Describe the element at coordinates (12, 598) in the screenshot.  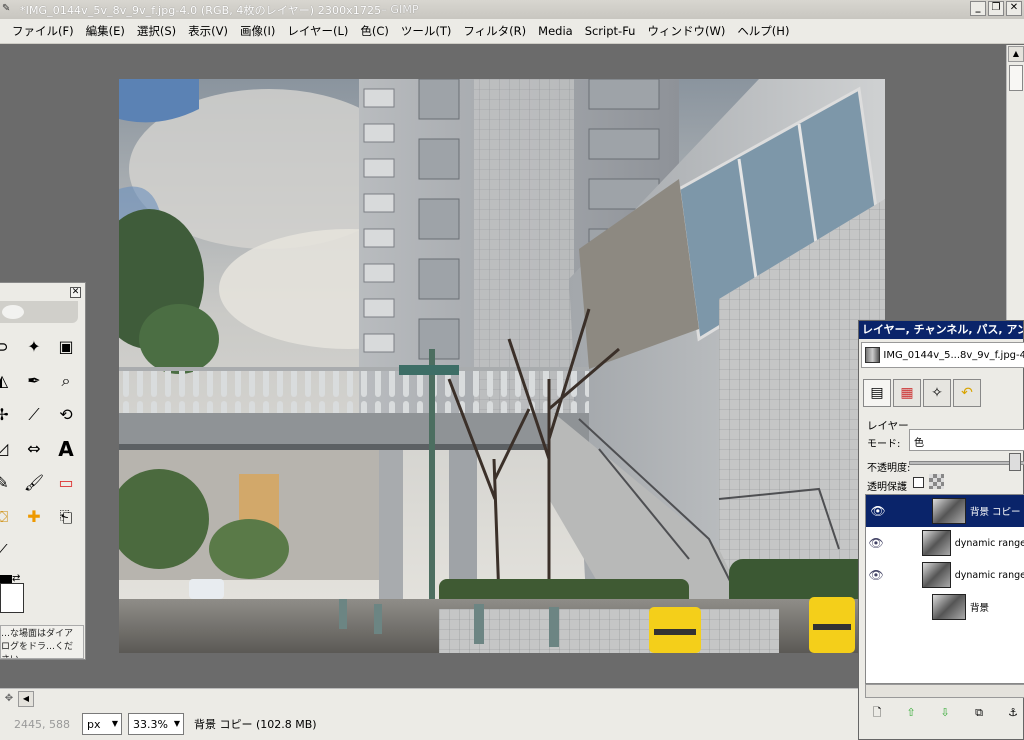
I see `background-color-swatch` at that location.